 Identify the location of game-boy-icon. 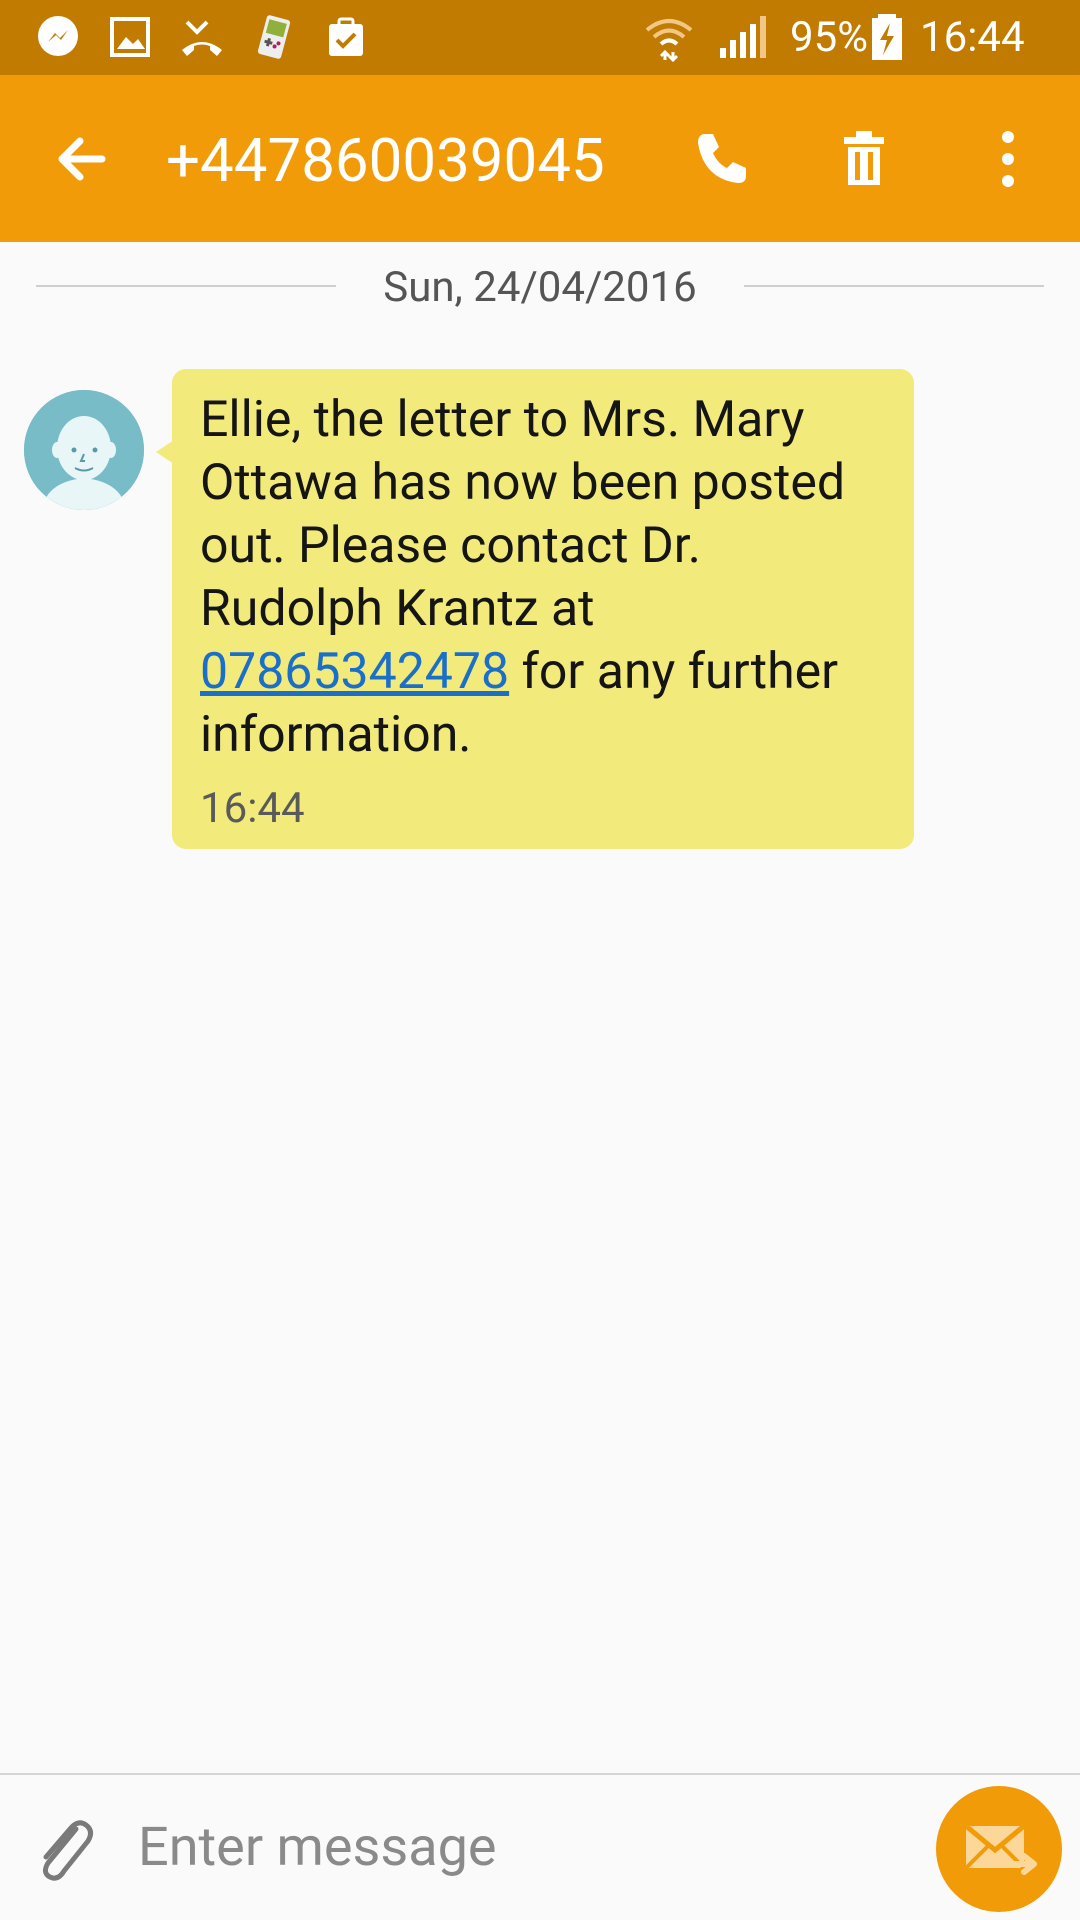
(274, 37).